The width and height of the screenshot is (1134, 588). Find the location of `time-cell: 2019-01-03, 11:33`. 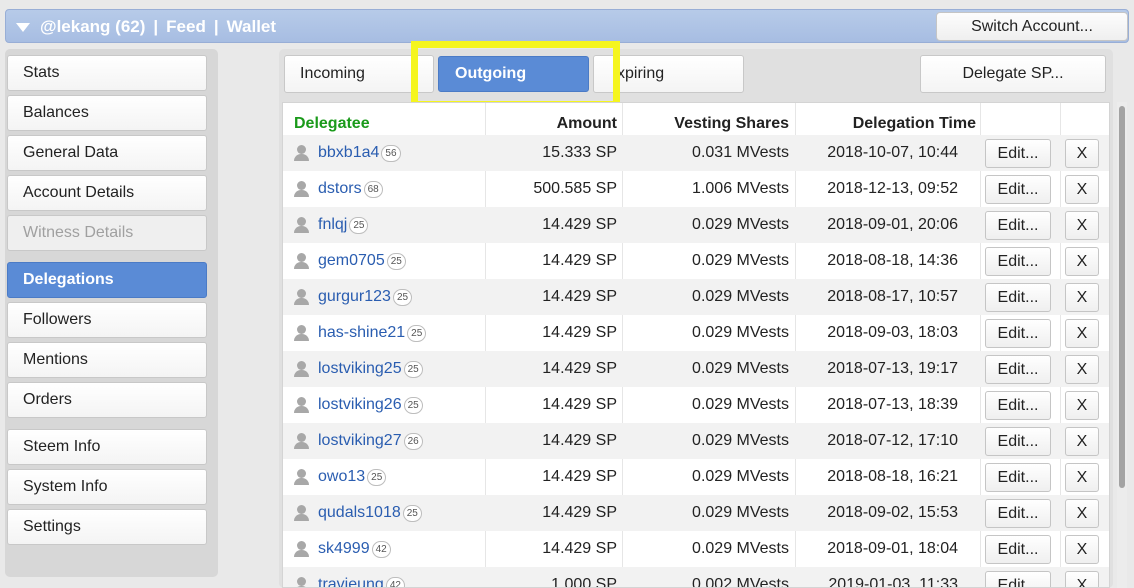

time-cell: 2019-01-03, 11:33 is located at coordinates (893, 582).